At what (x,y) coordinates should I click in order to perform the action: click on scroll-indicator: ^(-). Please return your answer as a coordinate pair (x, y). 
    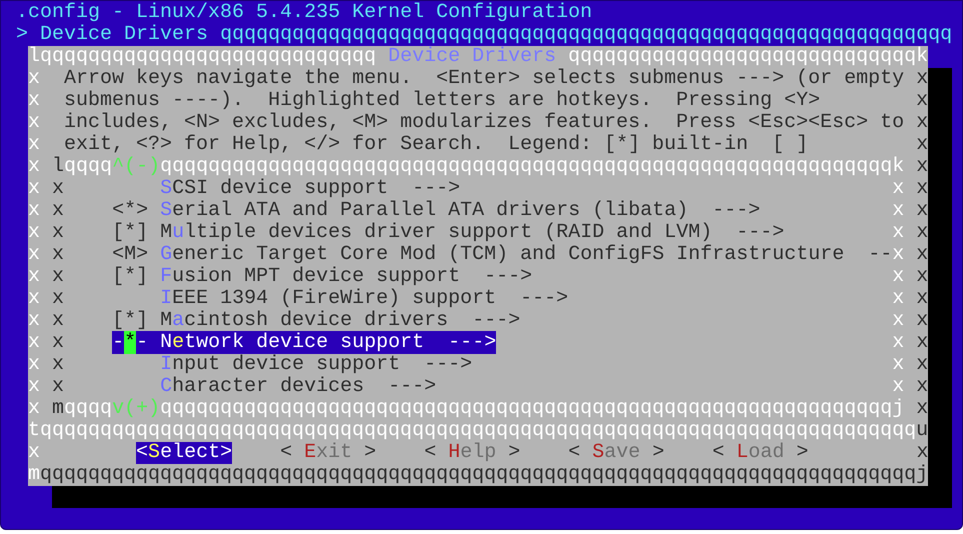
    Looking at the image, I should click on (136, 166).